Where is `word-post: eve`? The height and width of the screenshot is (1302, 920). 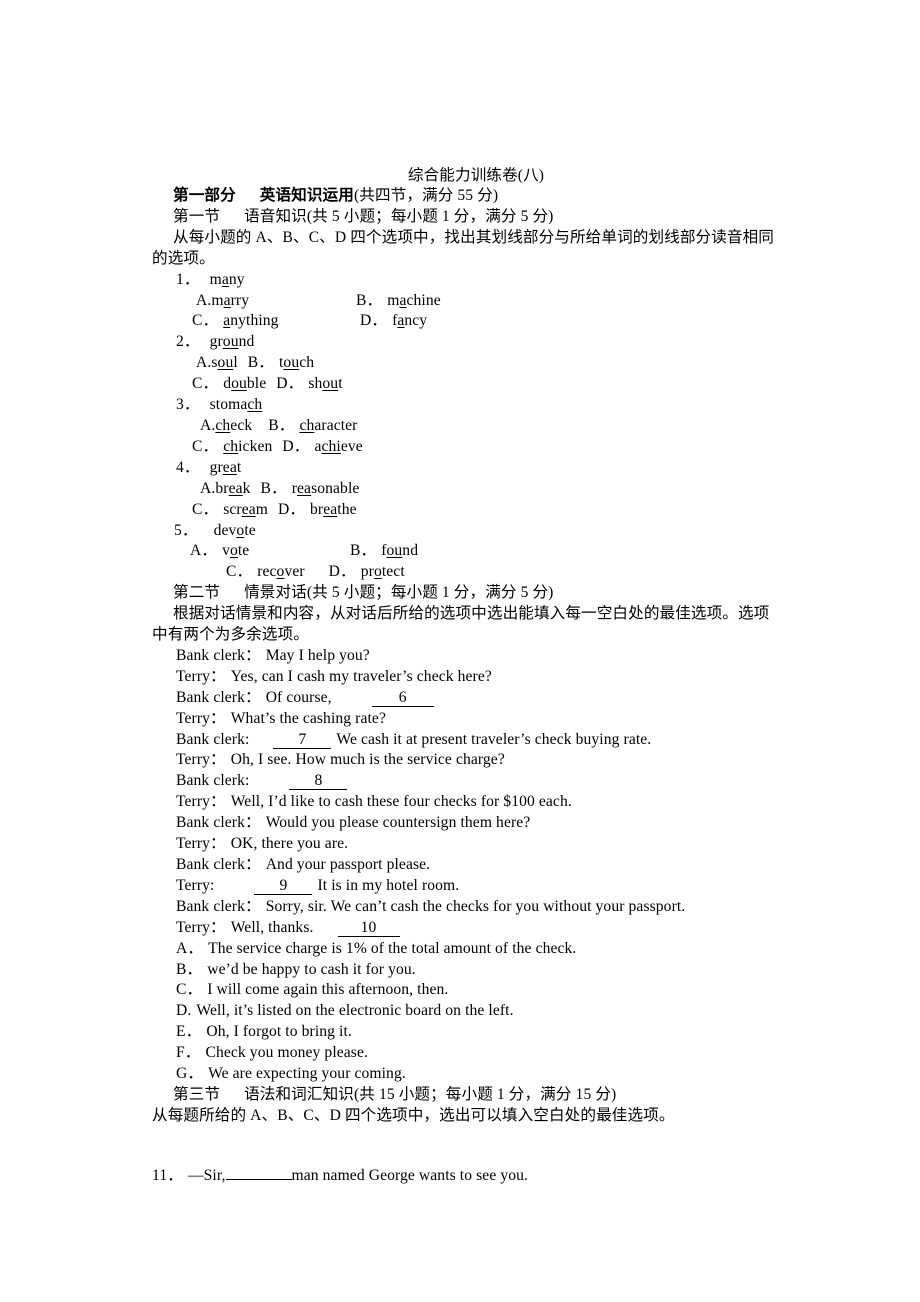
word-post: eve is located at coordinates (351, 446).